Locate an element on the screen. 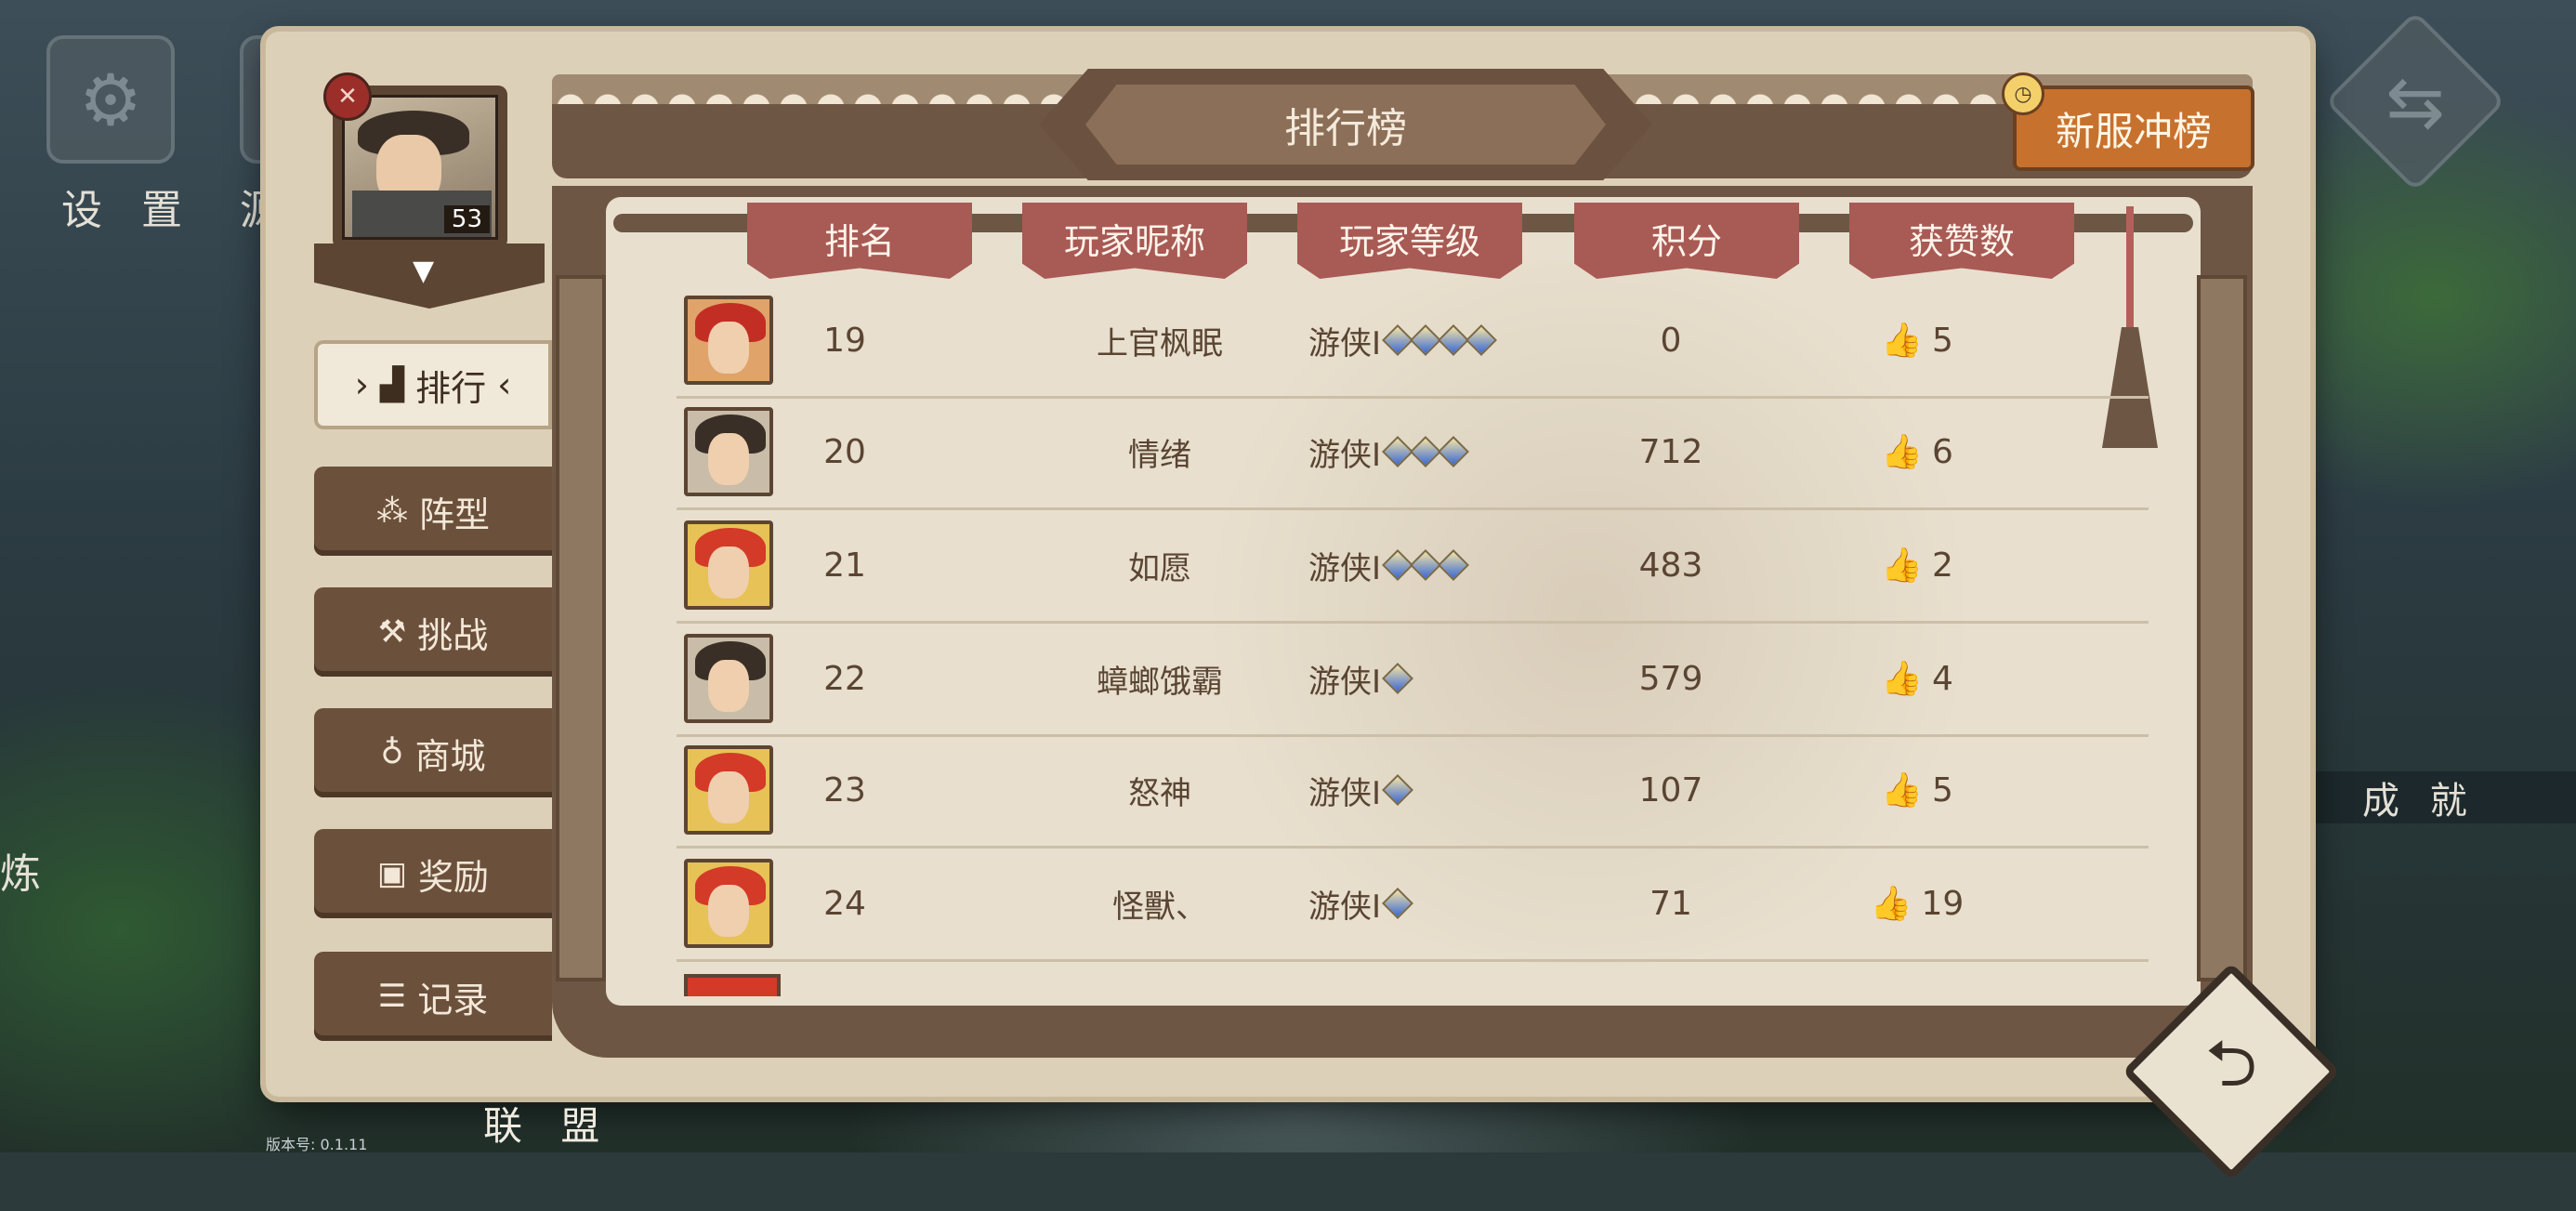 The width and height of the screenshot is (2576, 1211). nickname-cell: 上官枫眠 is located at coordinates (1160, 343).